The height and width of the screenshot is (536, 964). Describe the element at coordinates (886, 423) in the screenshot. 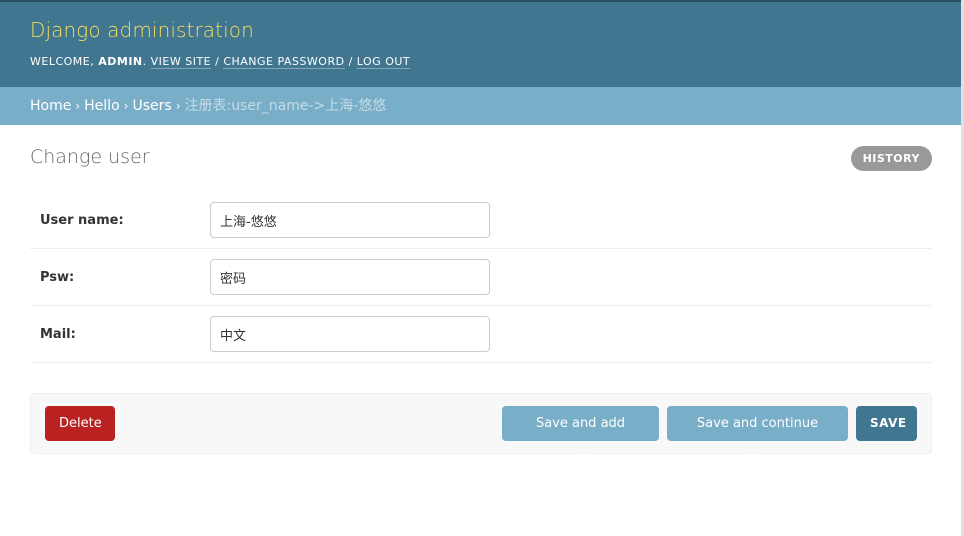

I see `save-button: SAVE` at that location.